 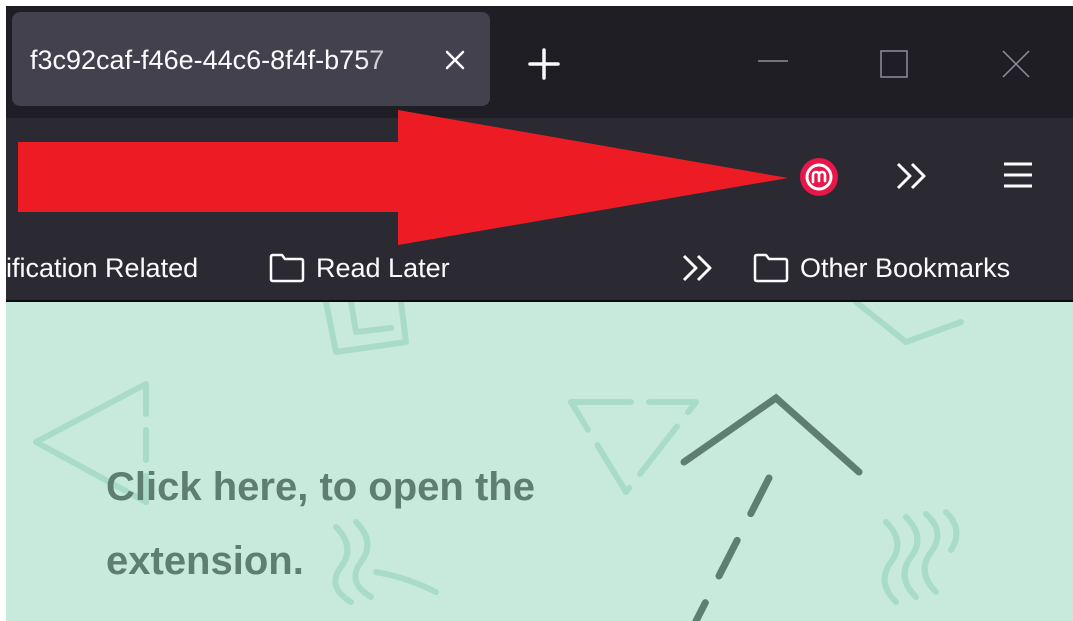 I want to click on hint-line: extension., so click(x=205, y=561).